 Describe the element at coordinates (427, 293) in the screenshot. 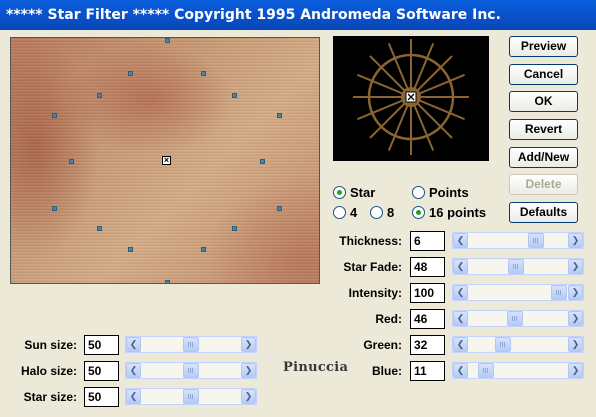

I see `intensity-field: 100` at that location.